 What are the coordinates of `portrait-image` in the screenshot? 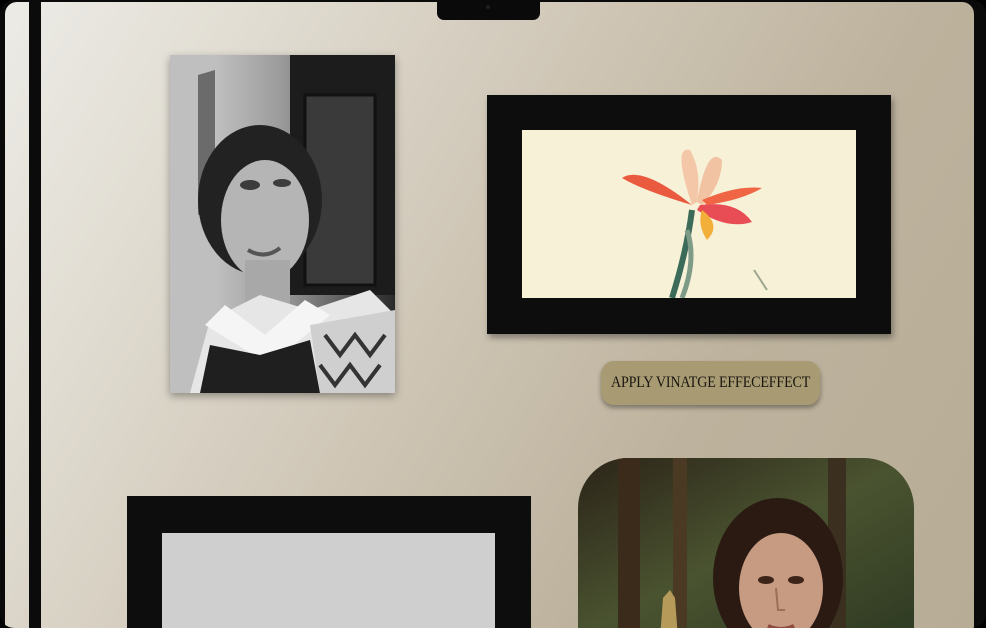 It's located at (282, 224).